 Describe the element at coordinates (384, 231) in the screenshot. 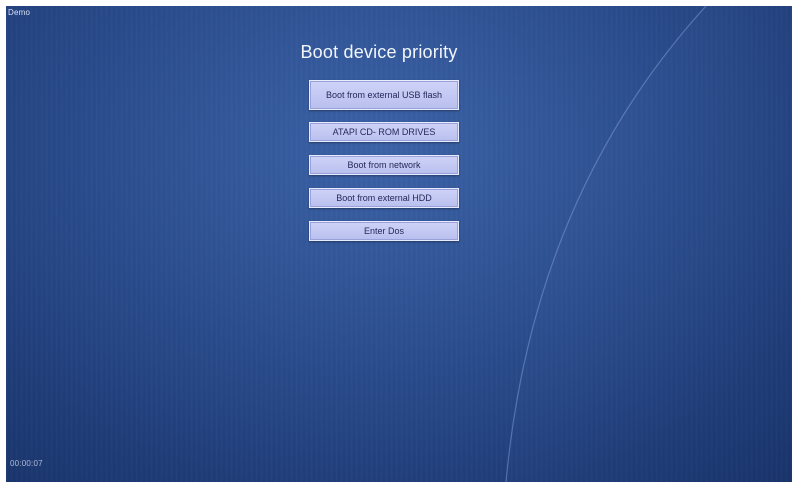

I see `enter-dos-button: Enter Dos` at that location.